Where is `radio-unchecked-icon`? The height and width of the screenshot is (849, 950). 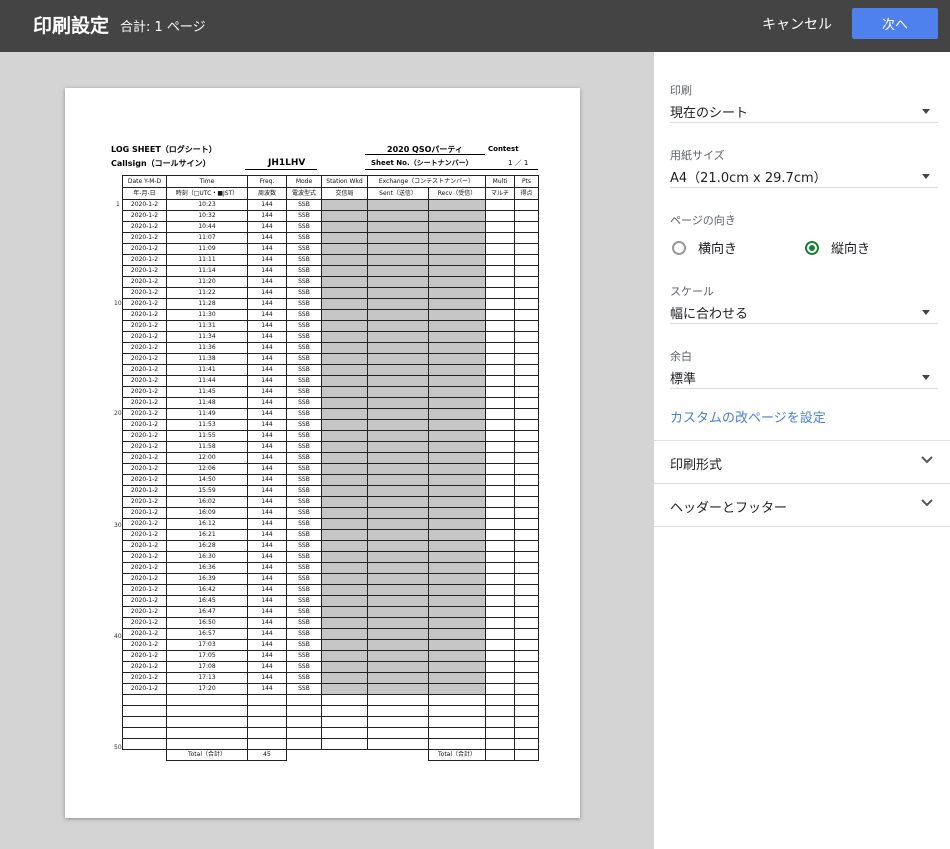
radio-unchecked-icon is located at coordinates (679, 247).